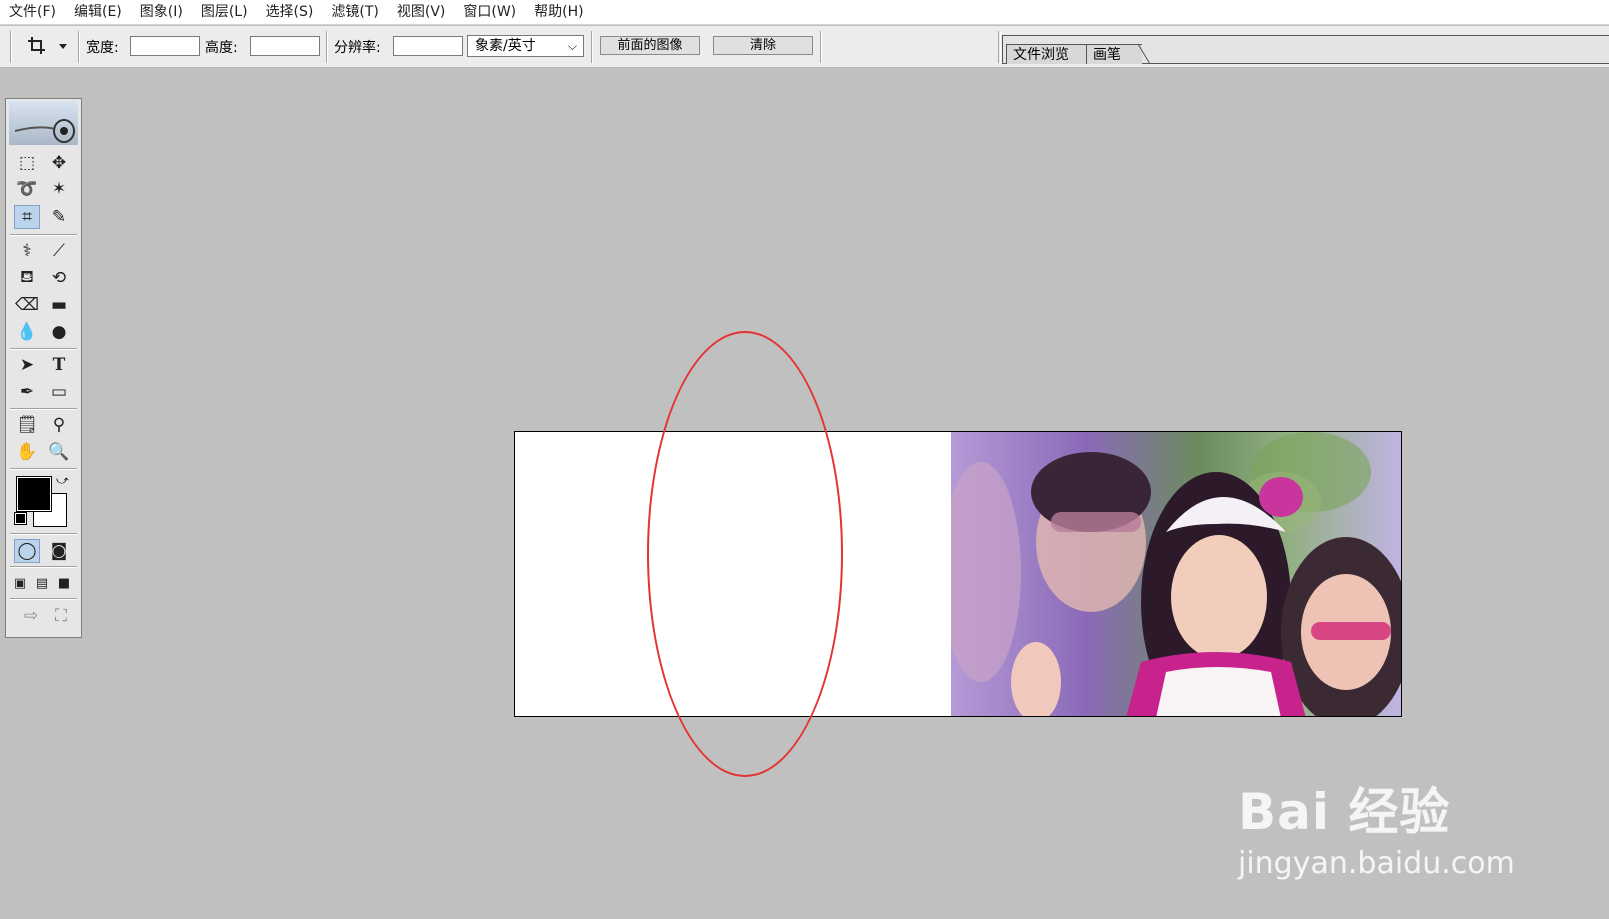 This screenshot has height=919, width=1609. I want to click on photo-people, so click(1176, 574).